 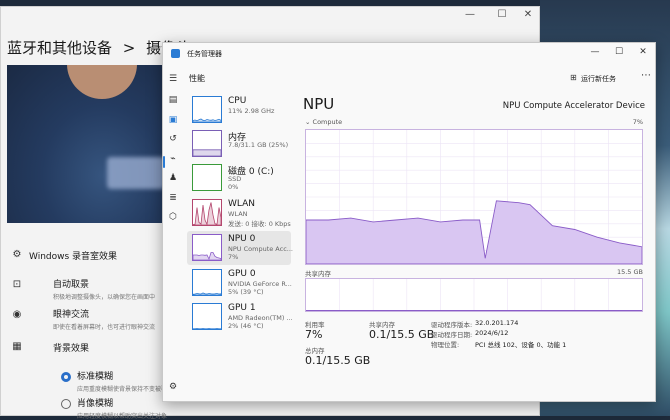 I want to click on resource-detail: SSD, so click(x=235, y=179).